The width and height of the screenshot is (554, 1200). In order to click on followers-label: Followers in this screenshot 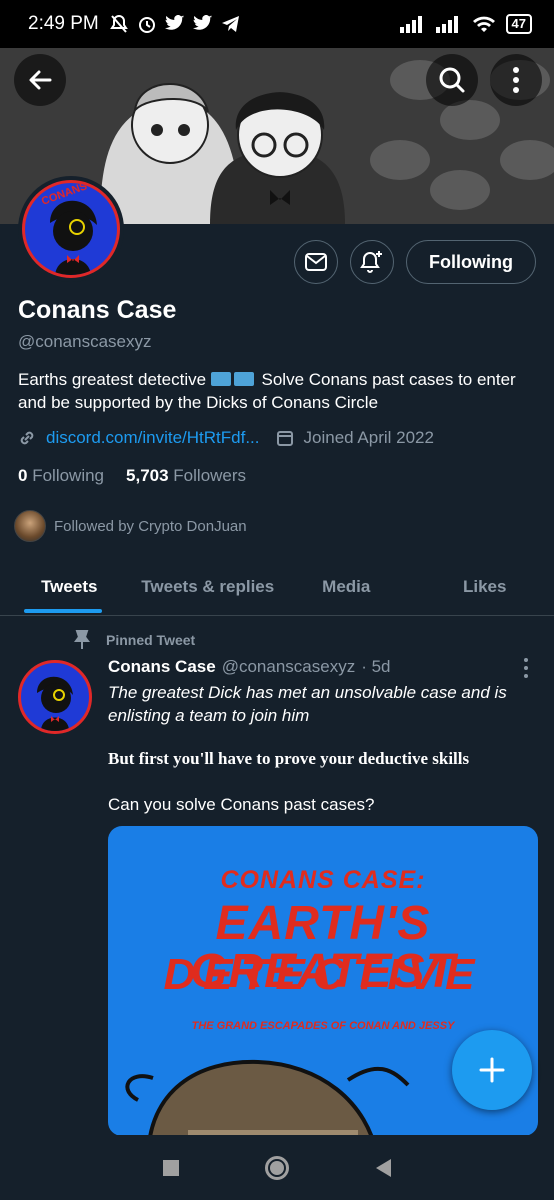, I will do `click(210, 475)`.